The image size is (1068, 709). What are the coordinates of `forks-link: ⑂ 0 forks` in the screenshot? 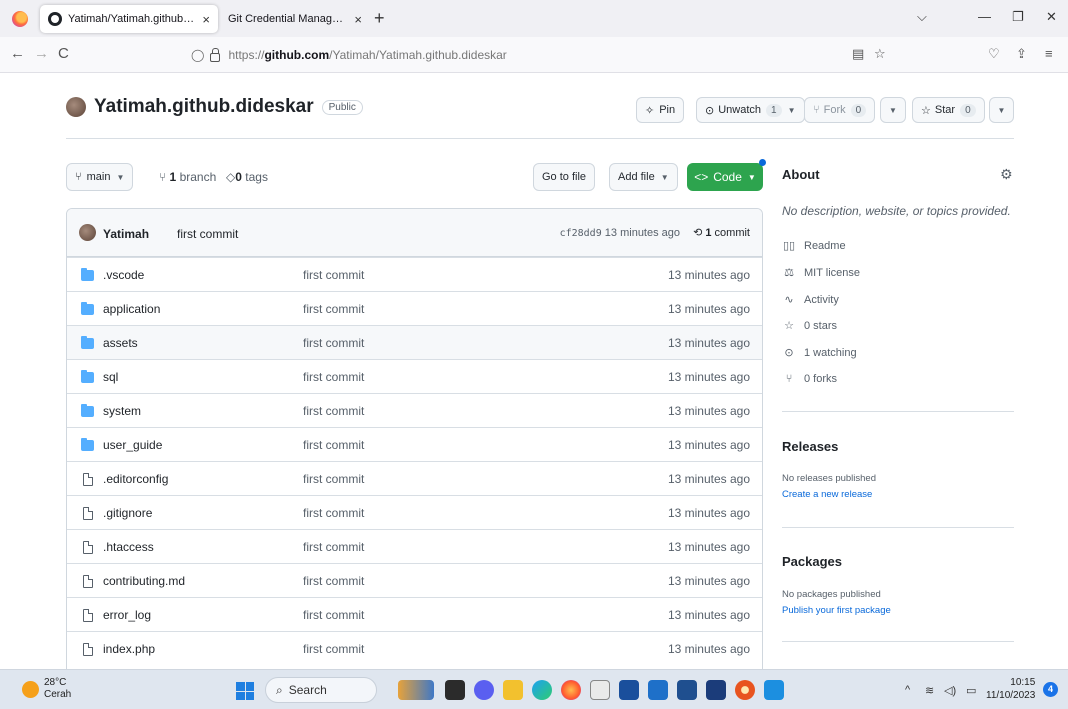 It's located at (809, 379).